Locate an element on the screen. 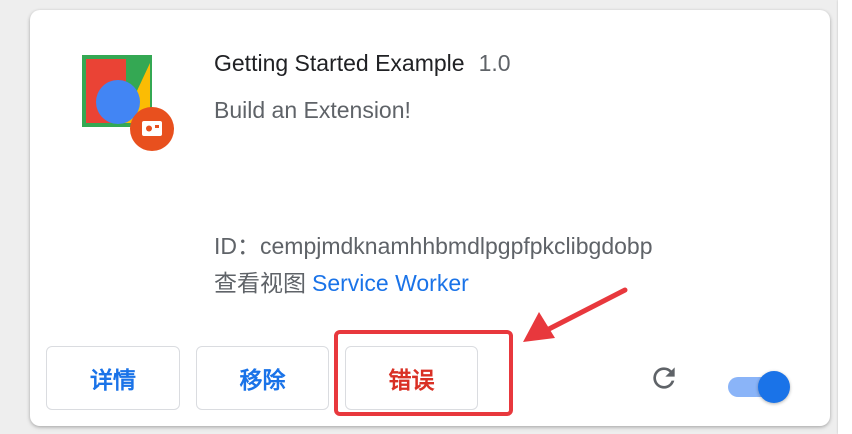  extension-logo-icon is located at coordinates (128, 103).